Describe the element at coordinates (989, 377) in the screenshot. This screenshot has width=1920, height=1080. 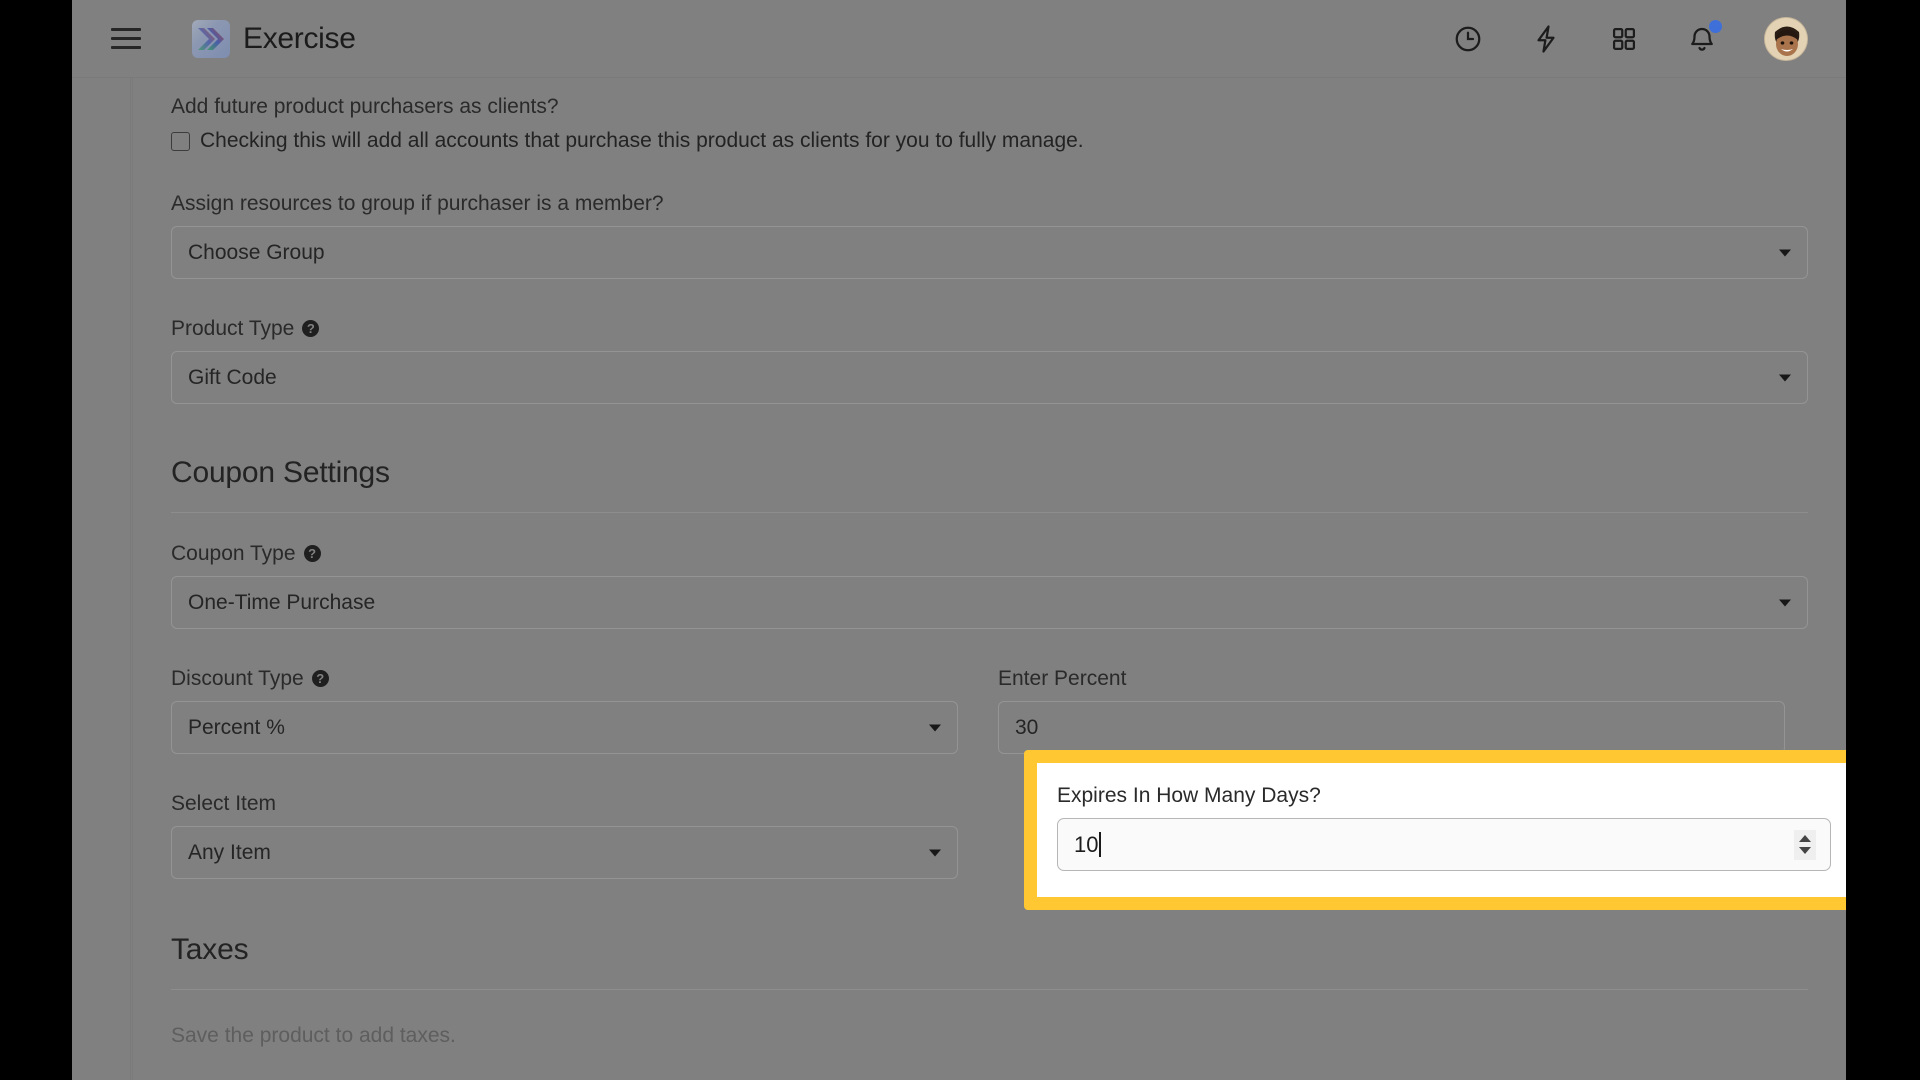
I see `product-type-select: Gift Code` at that location.